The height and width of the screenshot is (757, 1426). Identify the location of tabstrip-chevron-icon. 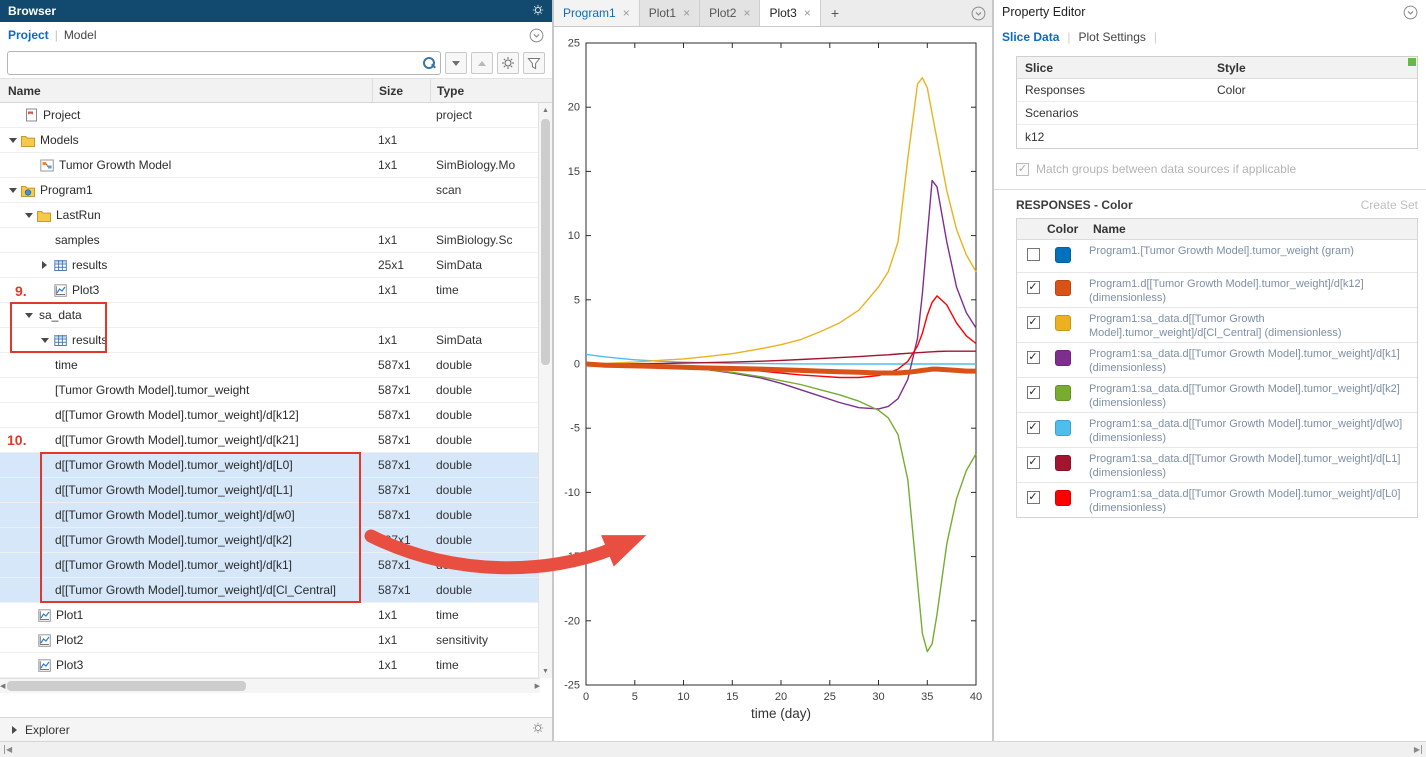
(978, 13).